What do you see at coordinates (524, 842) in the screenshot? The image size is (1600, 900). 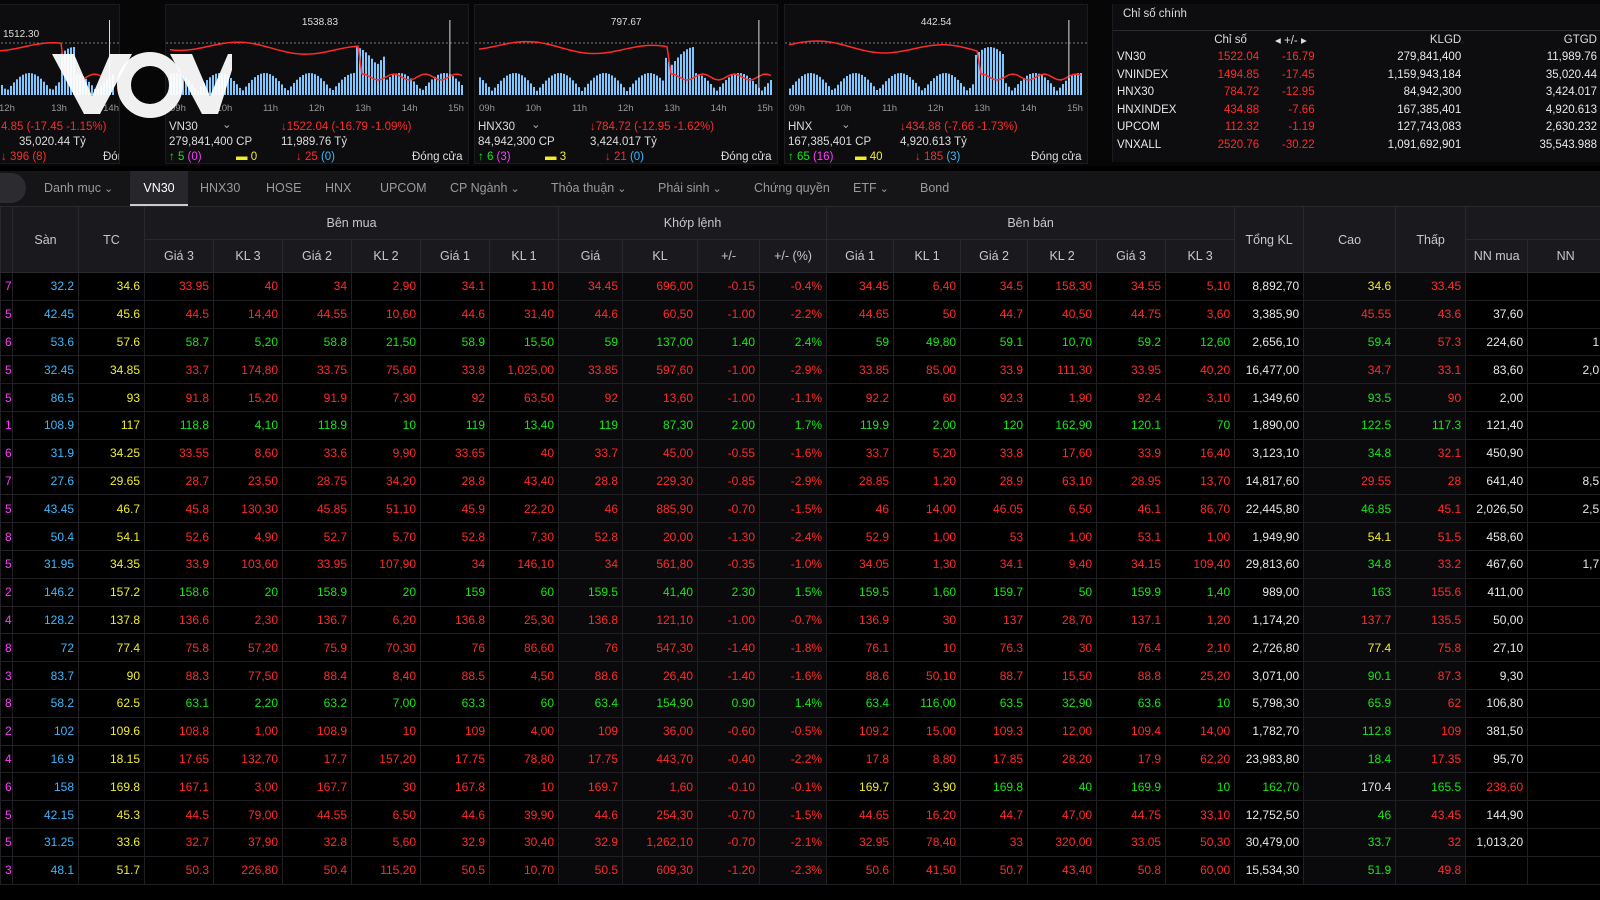 I see `stock-cell: 30,40` at bounding box center [524, 842].